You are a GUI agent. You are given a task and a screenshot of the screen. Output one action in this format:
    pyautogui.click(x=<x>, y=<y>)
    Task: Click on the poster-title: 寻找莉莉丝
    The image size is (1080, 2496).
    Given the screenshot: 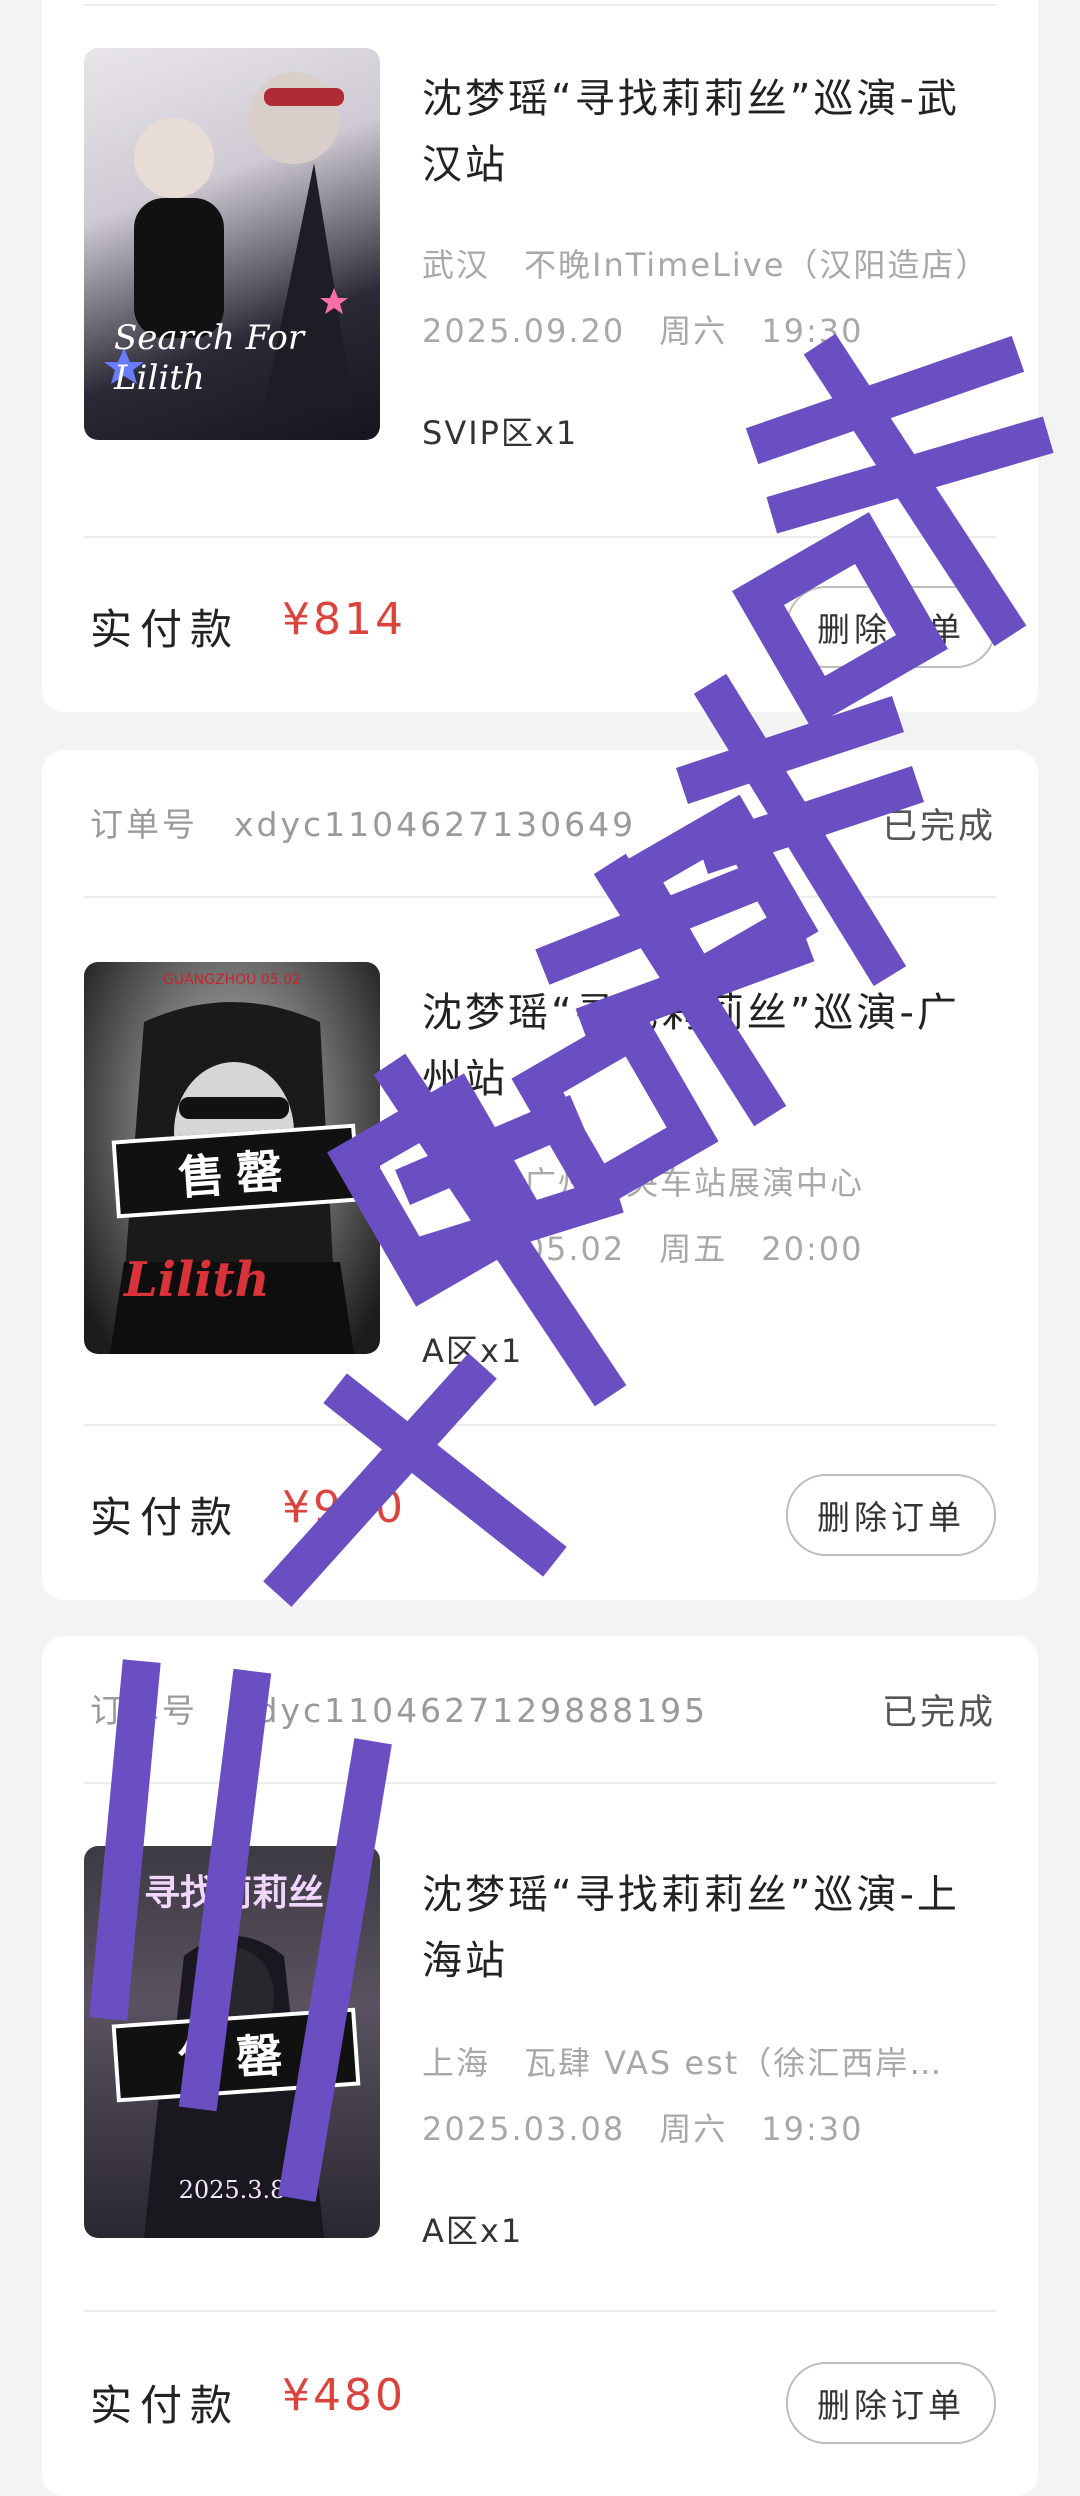 What is the action you would take?
    pyautogui.click(x=234, y=1893)
    